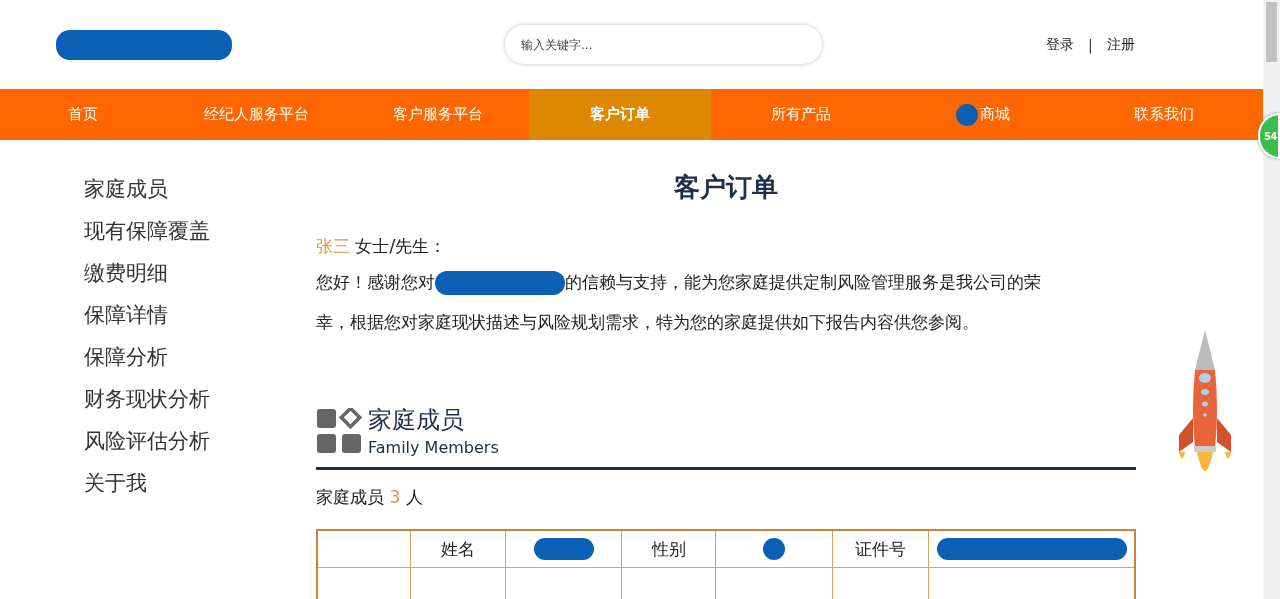 This screenshot has height=599, width=1280. Describe the element at coordinates (147, 399) in the screenshot. I see `sidebar-item: 财务现状分析` at that location.